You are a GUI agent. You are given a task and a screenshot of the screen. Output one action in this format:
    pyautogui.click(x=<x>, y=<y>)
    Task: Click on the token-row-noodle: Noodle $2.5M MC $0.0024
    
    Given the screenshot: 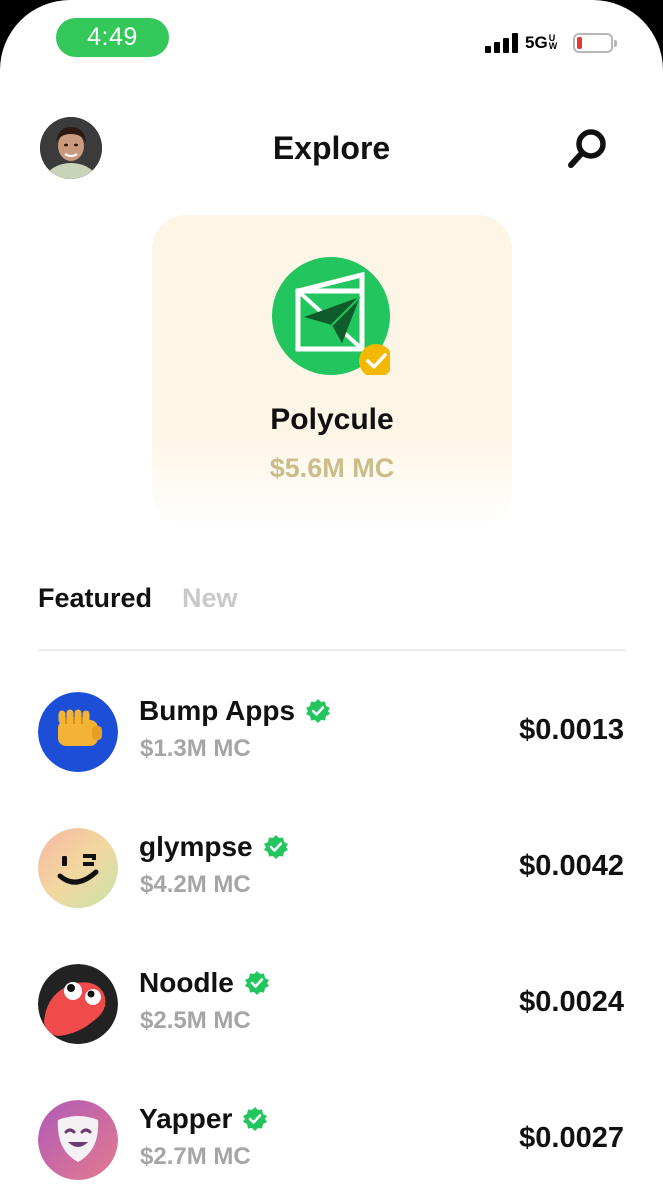 What is the action you would take?
    pyautogui.click(x=332, y=1004)
    